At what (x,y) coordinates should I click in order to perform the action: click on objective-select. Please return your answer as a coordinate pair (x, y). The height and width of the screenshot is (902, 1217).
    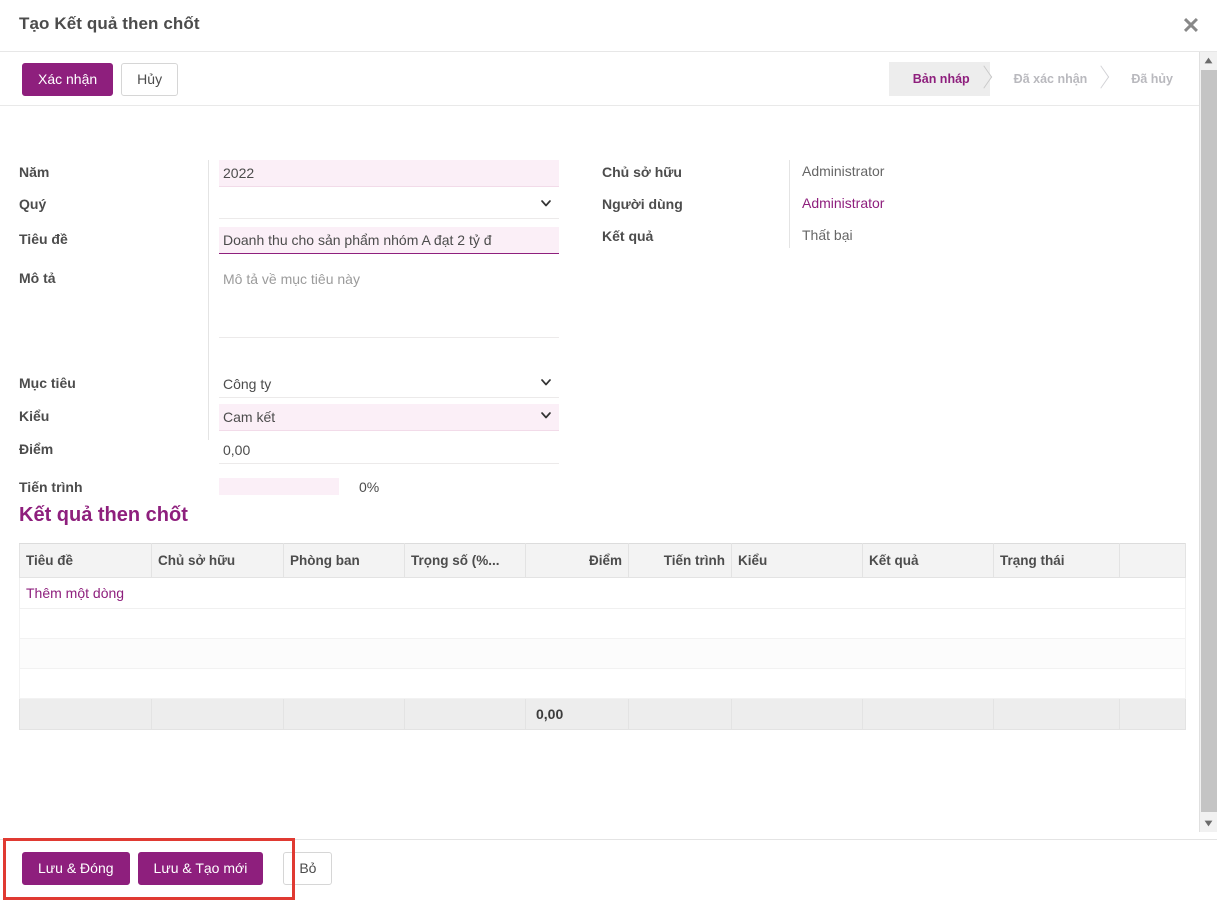
    Looking at the image, I should click on (389, 384).